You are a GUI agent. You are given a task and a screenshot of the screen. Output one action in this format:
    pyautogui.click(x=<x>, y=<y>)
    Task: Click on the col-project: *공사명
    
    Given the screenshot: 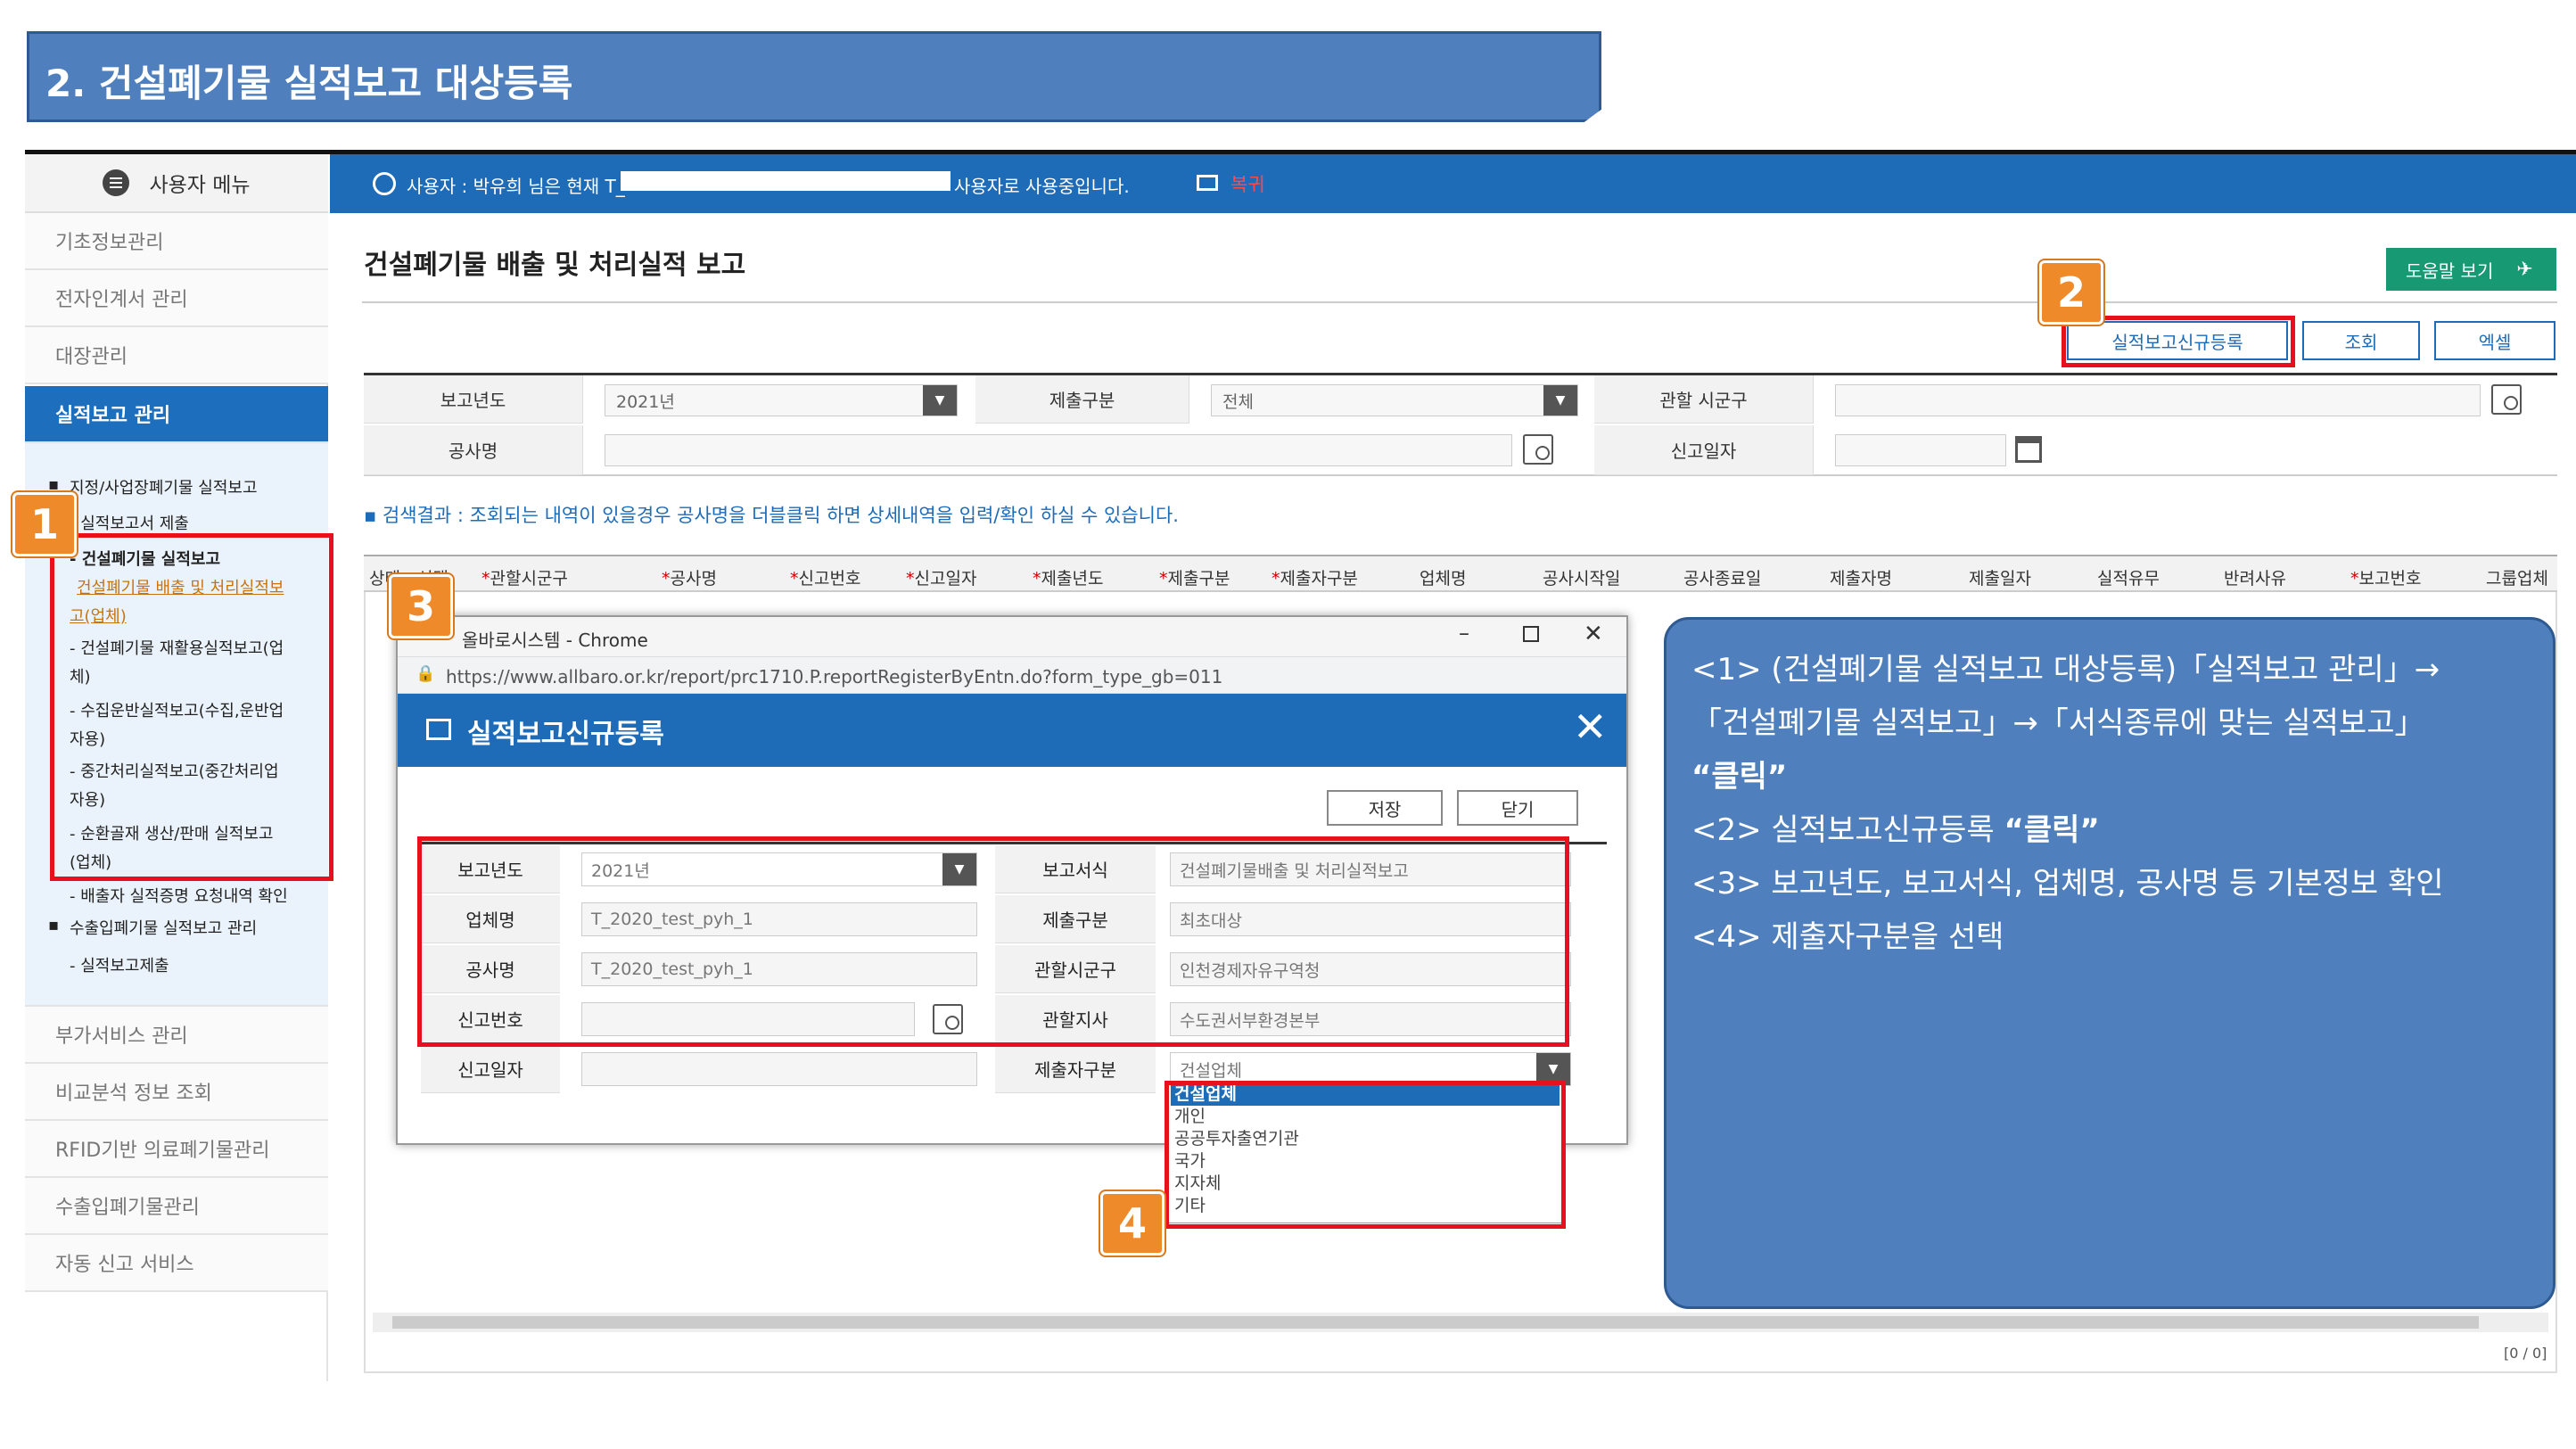 What is the action you would take?
    pyautogui.click(x=689, y=577)
    